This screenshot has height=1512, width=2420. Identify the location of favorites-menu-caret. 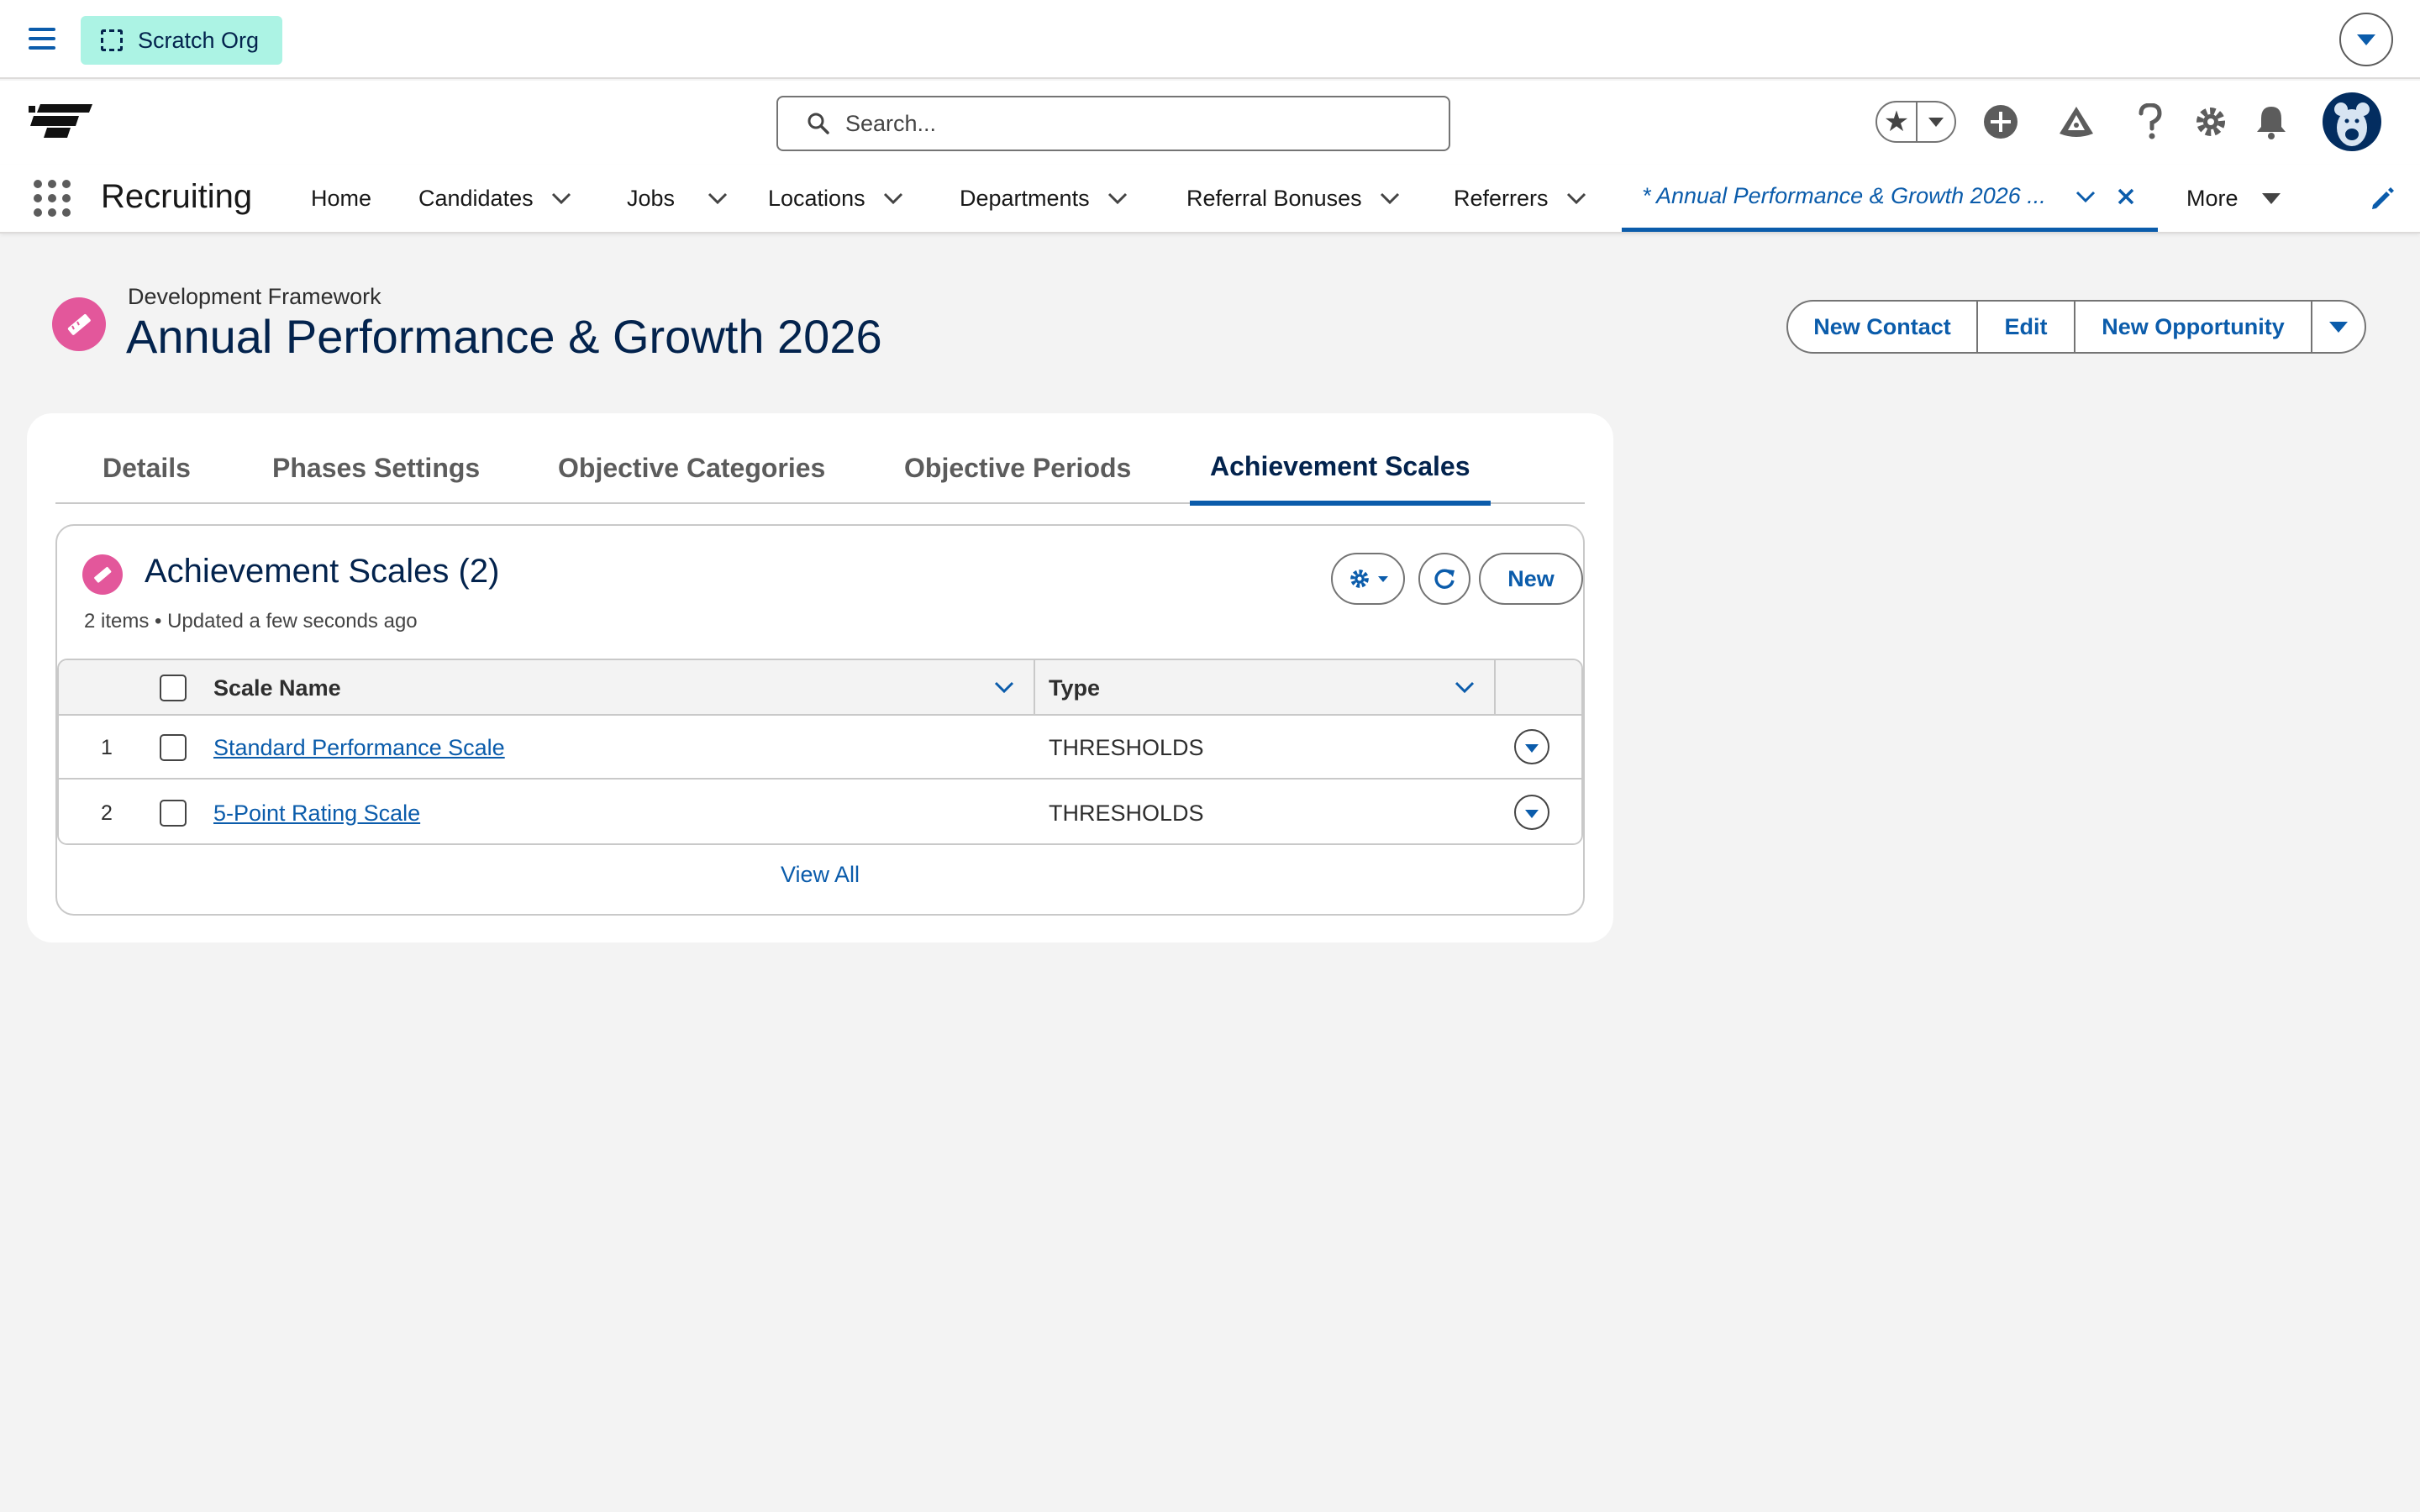
(1936, 122).